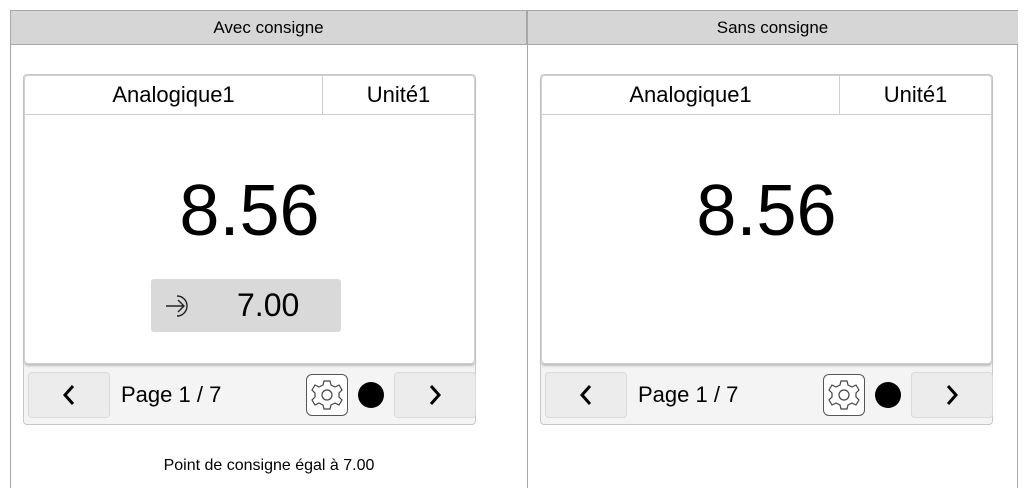  What do you see at coordinates (269, 465) in the screenshot?
I see `caption-with-setpoint: Point de consigne égal à 7.00` at bounding box center [269, 465].